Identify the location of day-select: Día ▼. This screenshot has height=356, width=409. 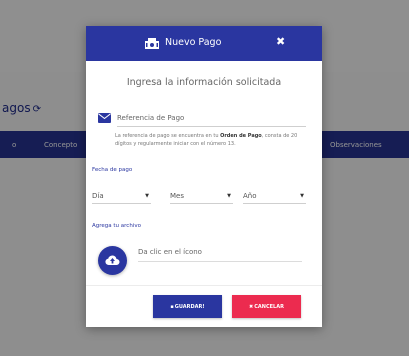
(121, 197).